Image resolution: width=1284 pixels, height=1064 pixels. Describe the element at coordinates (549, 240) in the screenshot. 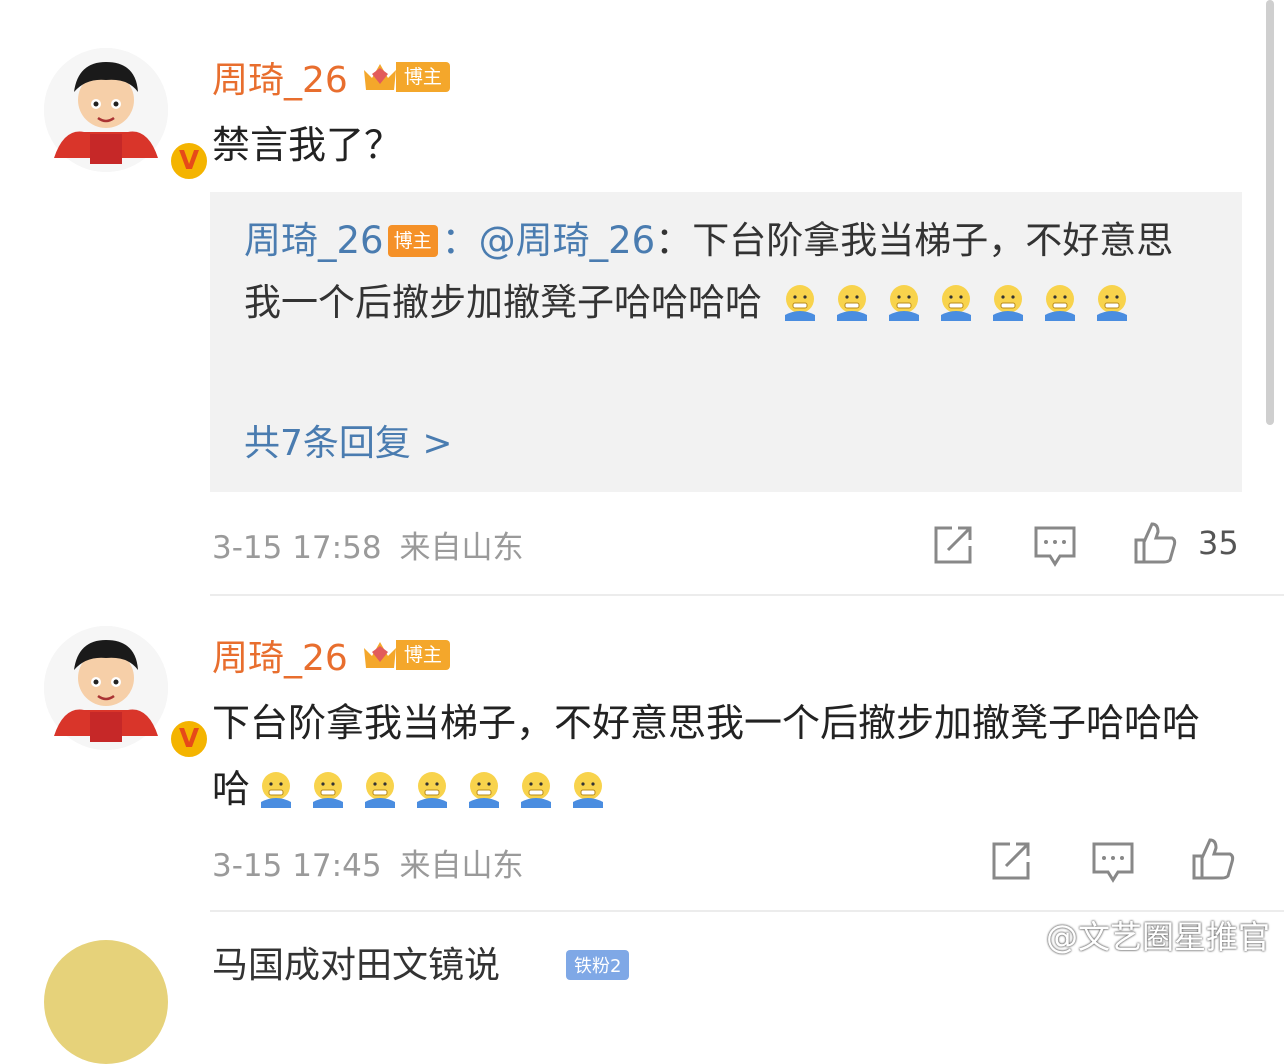

I see `quote-mention: ：@周琦_26` at that location.